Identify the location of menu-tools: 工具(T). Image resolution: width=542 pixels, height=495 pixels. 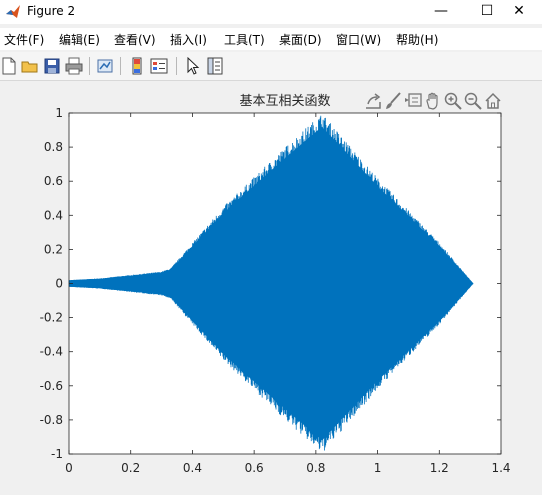
(244, 39).